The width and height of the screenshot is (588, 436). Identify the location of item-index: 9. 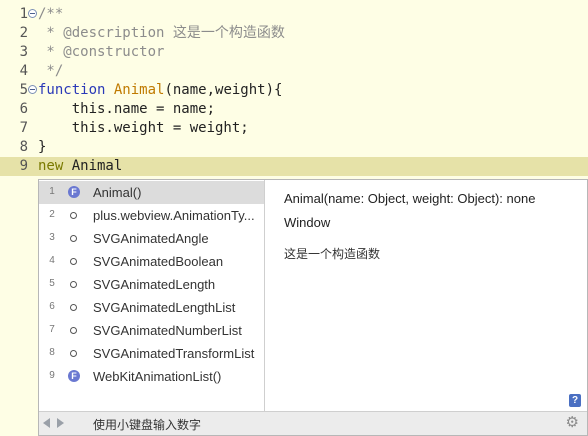
(52, 375).